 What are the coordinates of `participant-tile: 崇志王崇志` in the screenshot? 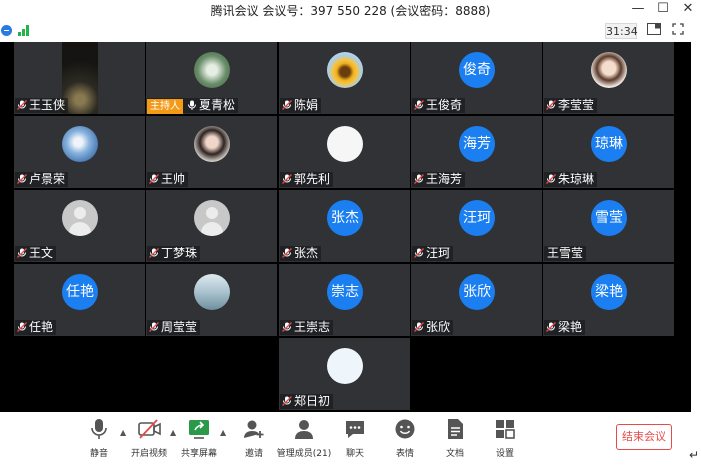 It's located at (344, 300).